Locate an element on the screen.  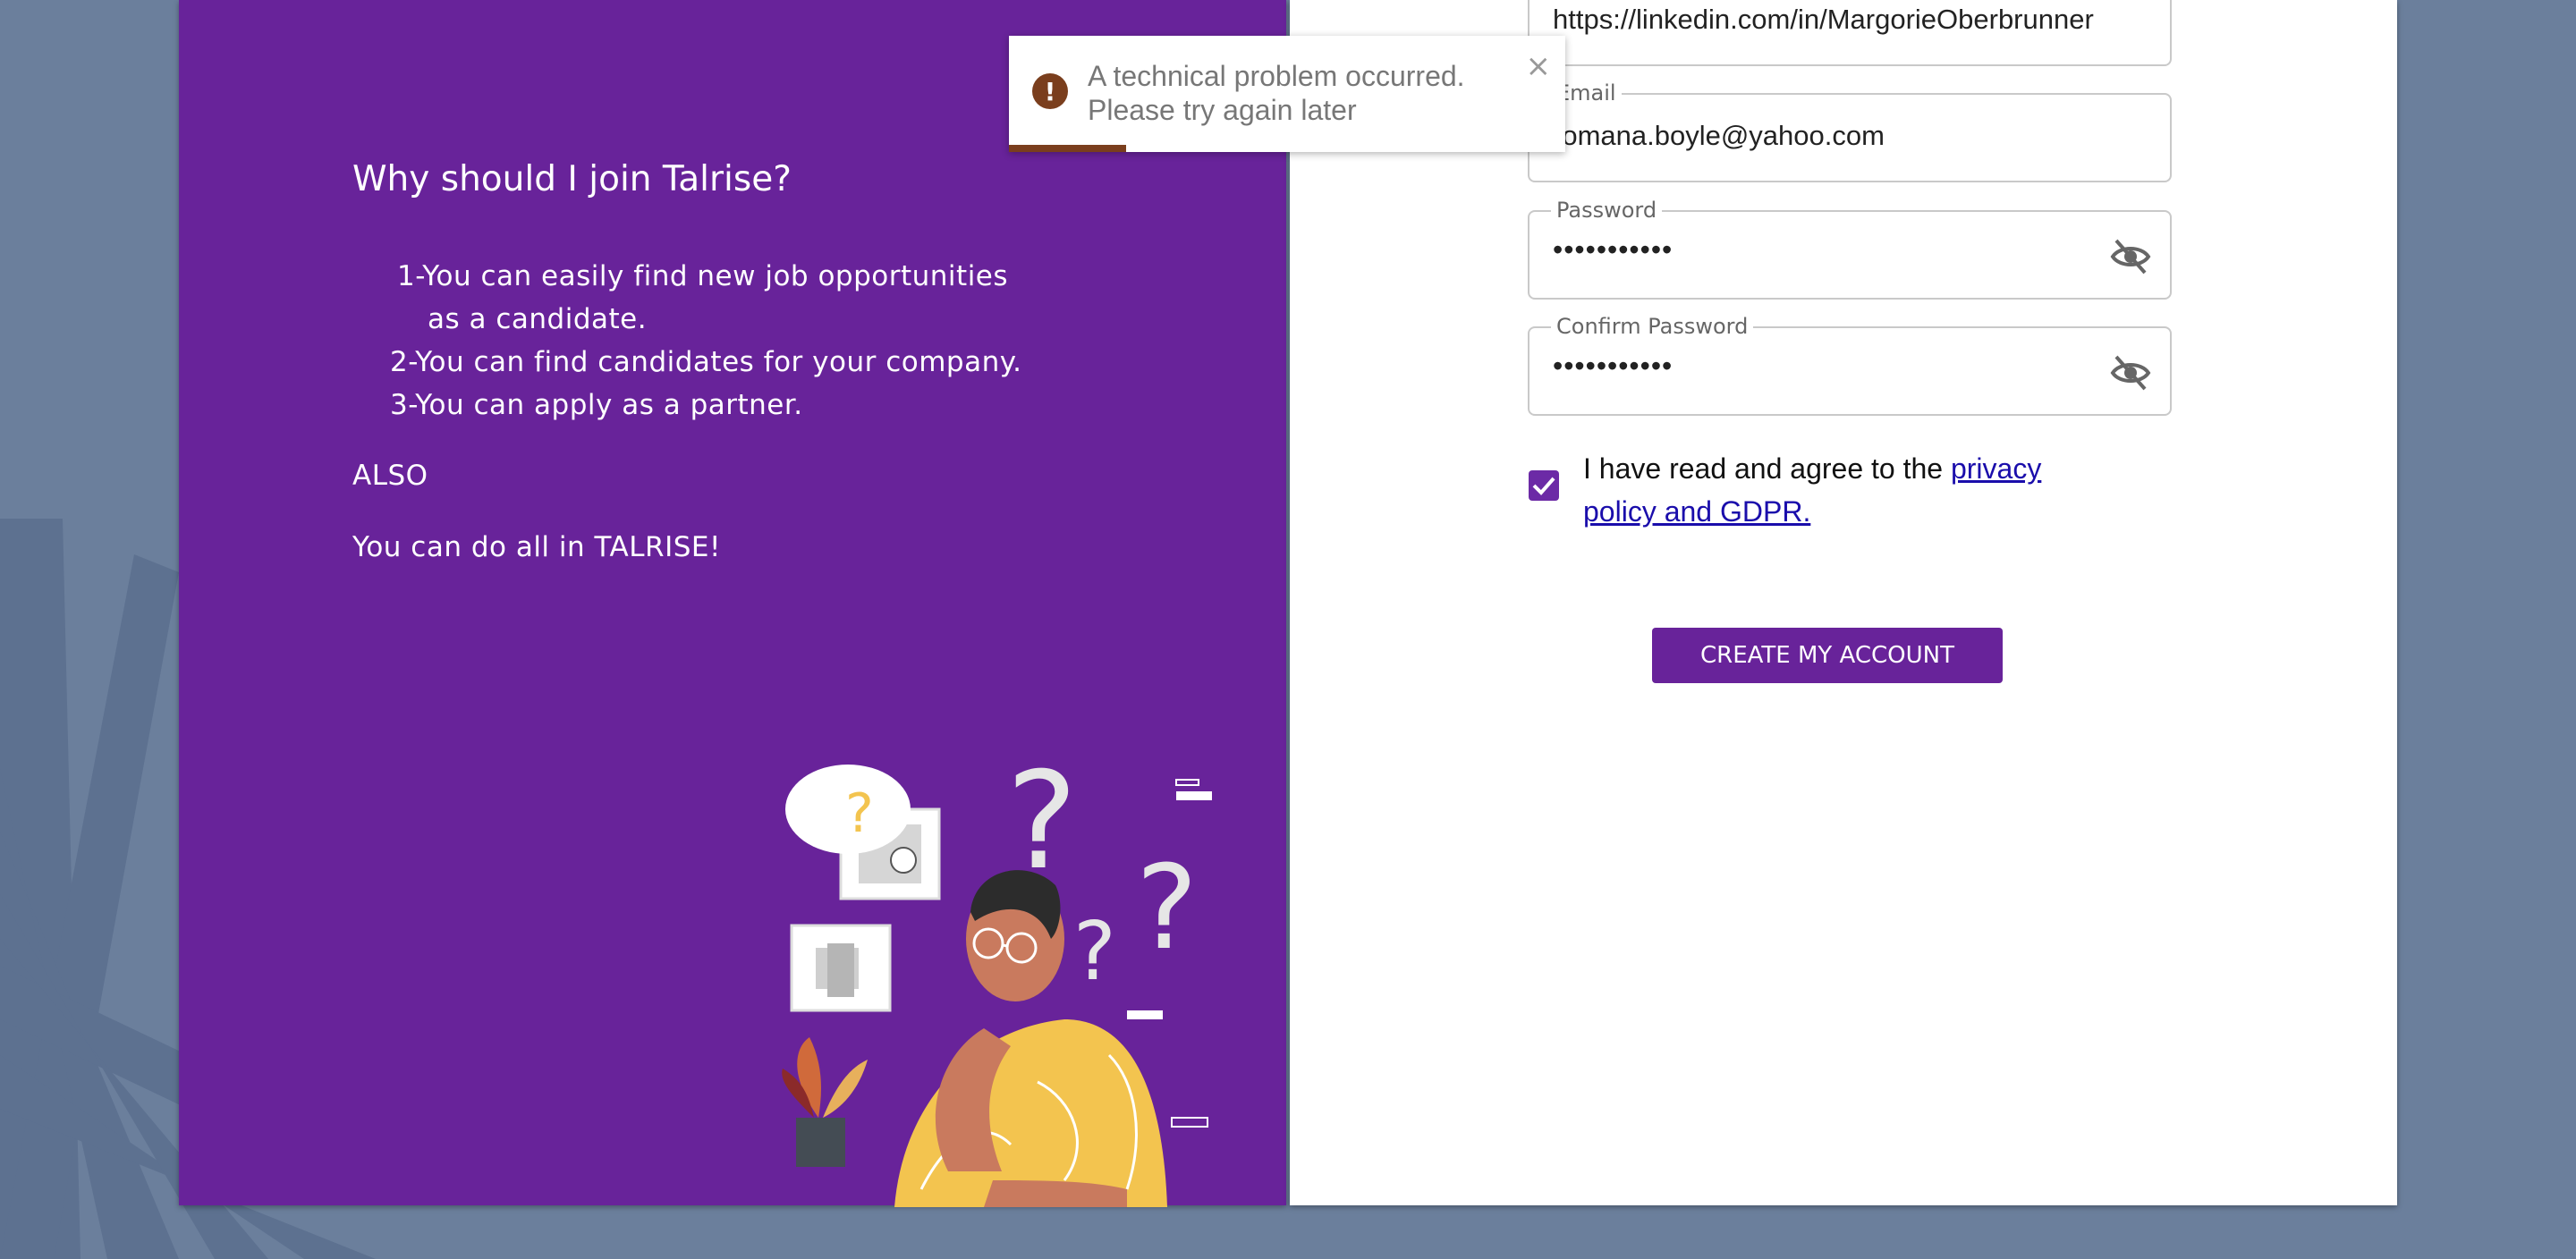
close-icon: × is located at coordinates (1539, 66).